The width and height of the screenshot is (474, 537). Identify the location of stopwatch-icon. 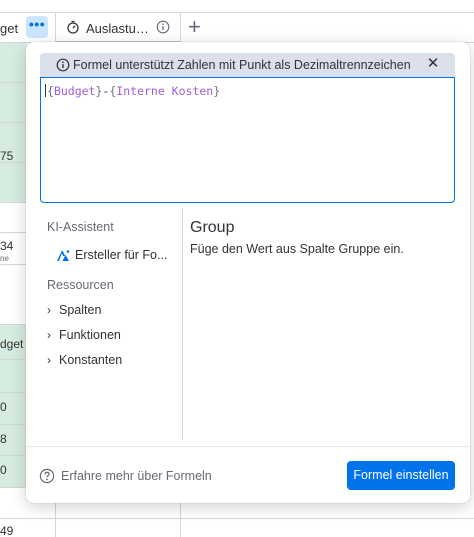
(73, 27).